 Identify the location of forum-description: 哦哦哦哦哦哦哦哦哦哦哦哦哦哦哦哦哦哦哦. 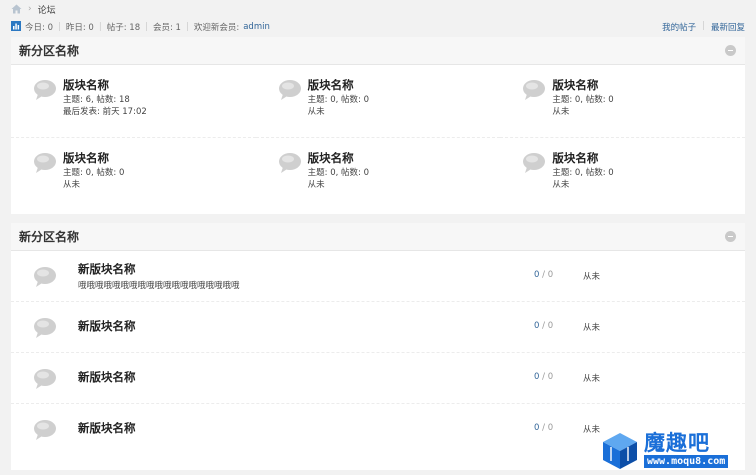
(159, 286).